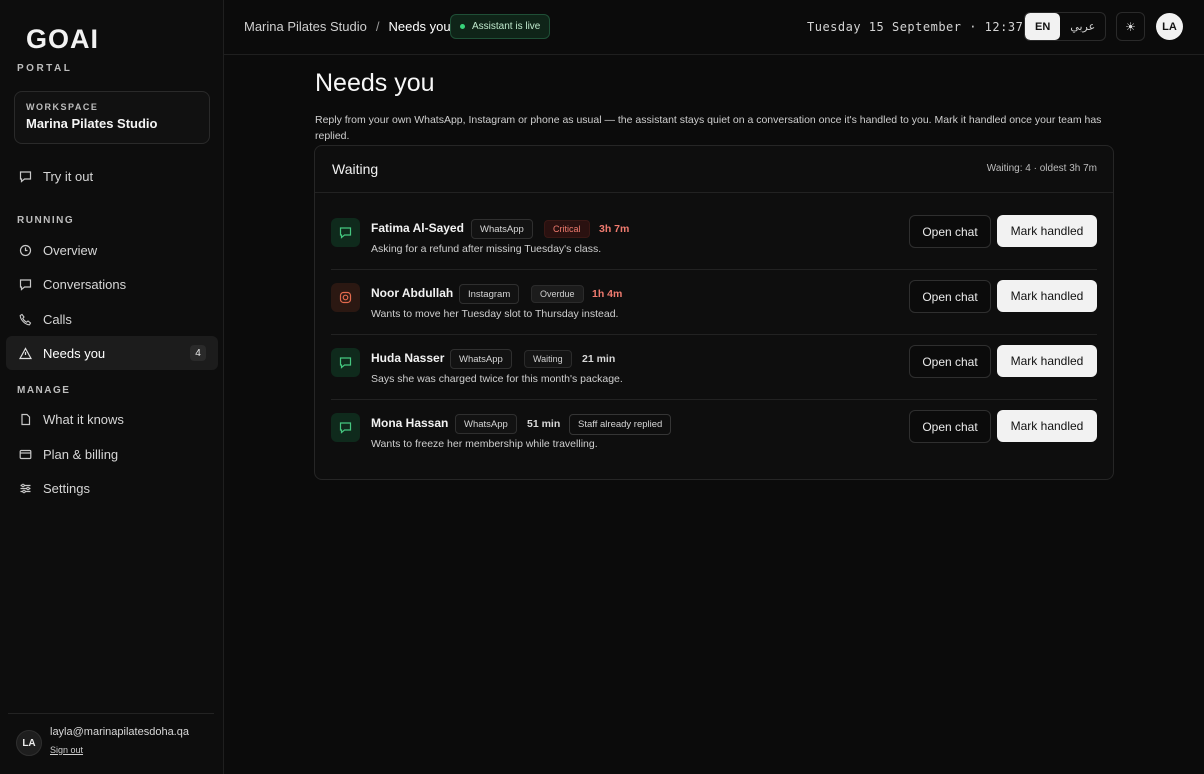  Describe the element at coordinates (557, 294) in the screenshot. I see `priority-tag: Overdue` at that location.